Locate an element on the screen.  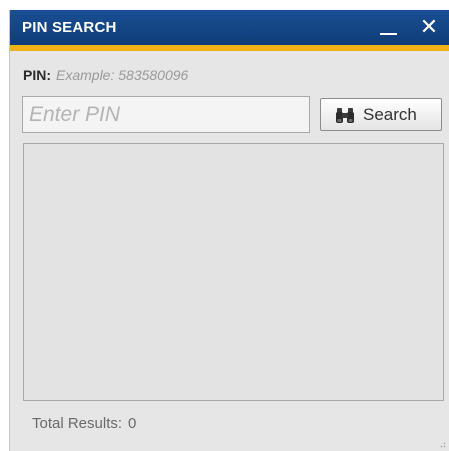
pin-input is located at coordinates (166, 114).